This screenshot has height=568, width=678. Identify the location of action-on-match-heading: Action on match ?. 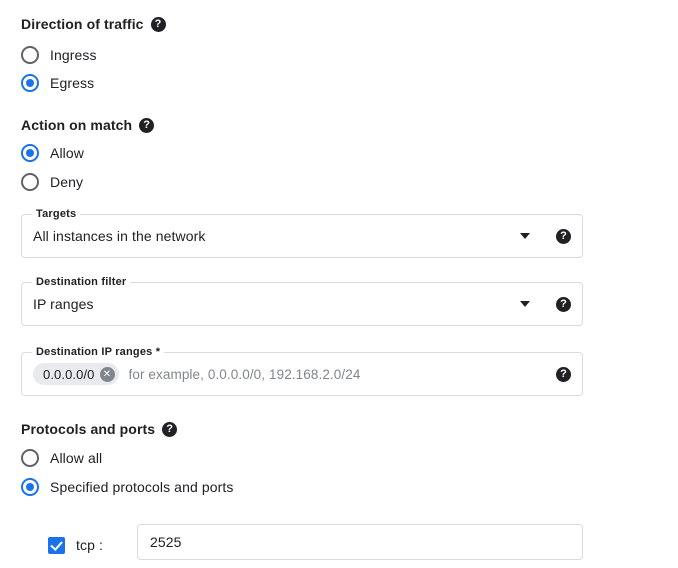
(88, 125).